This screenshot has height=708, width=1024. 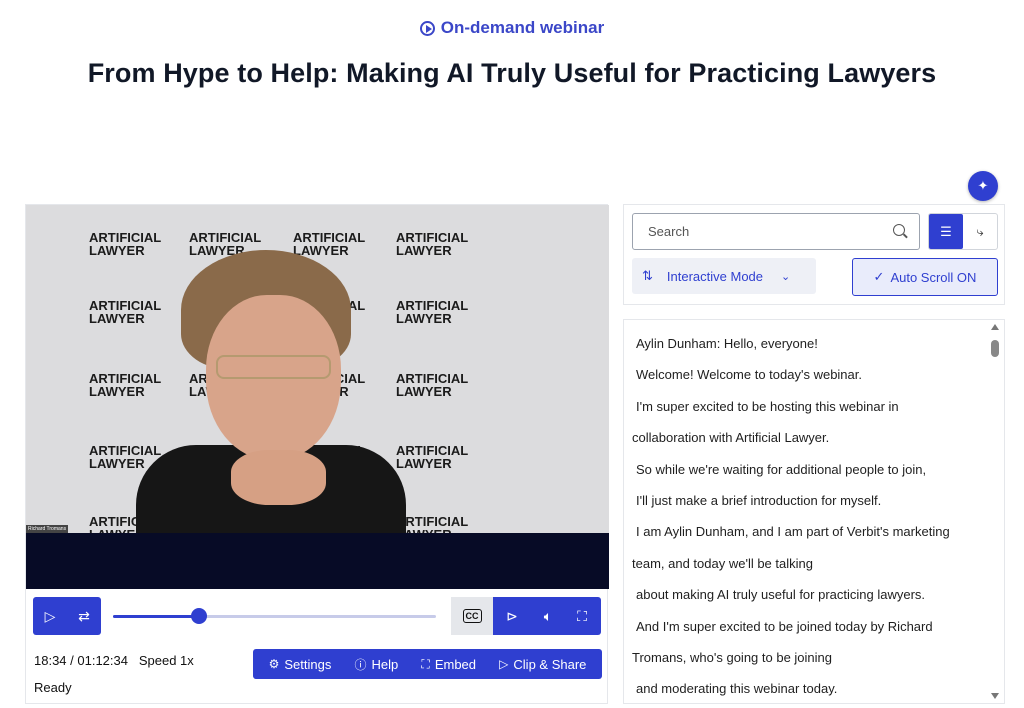 What do you see at coordinates (550, 664) in the screenshot?
I see `clip-share-label: Clip & Share` at bounding box center [550, 664].